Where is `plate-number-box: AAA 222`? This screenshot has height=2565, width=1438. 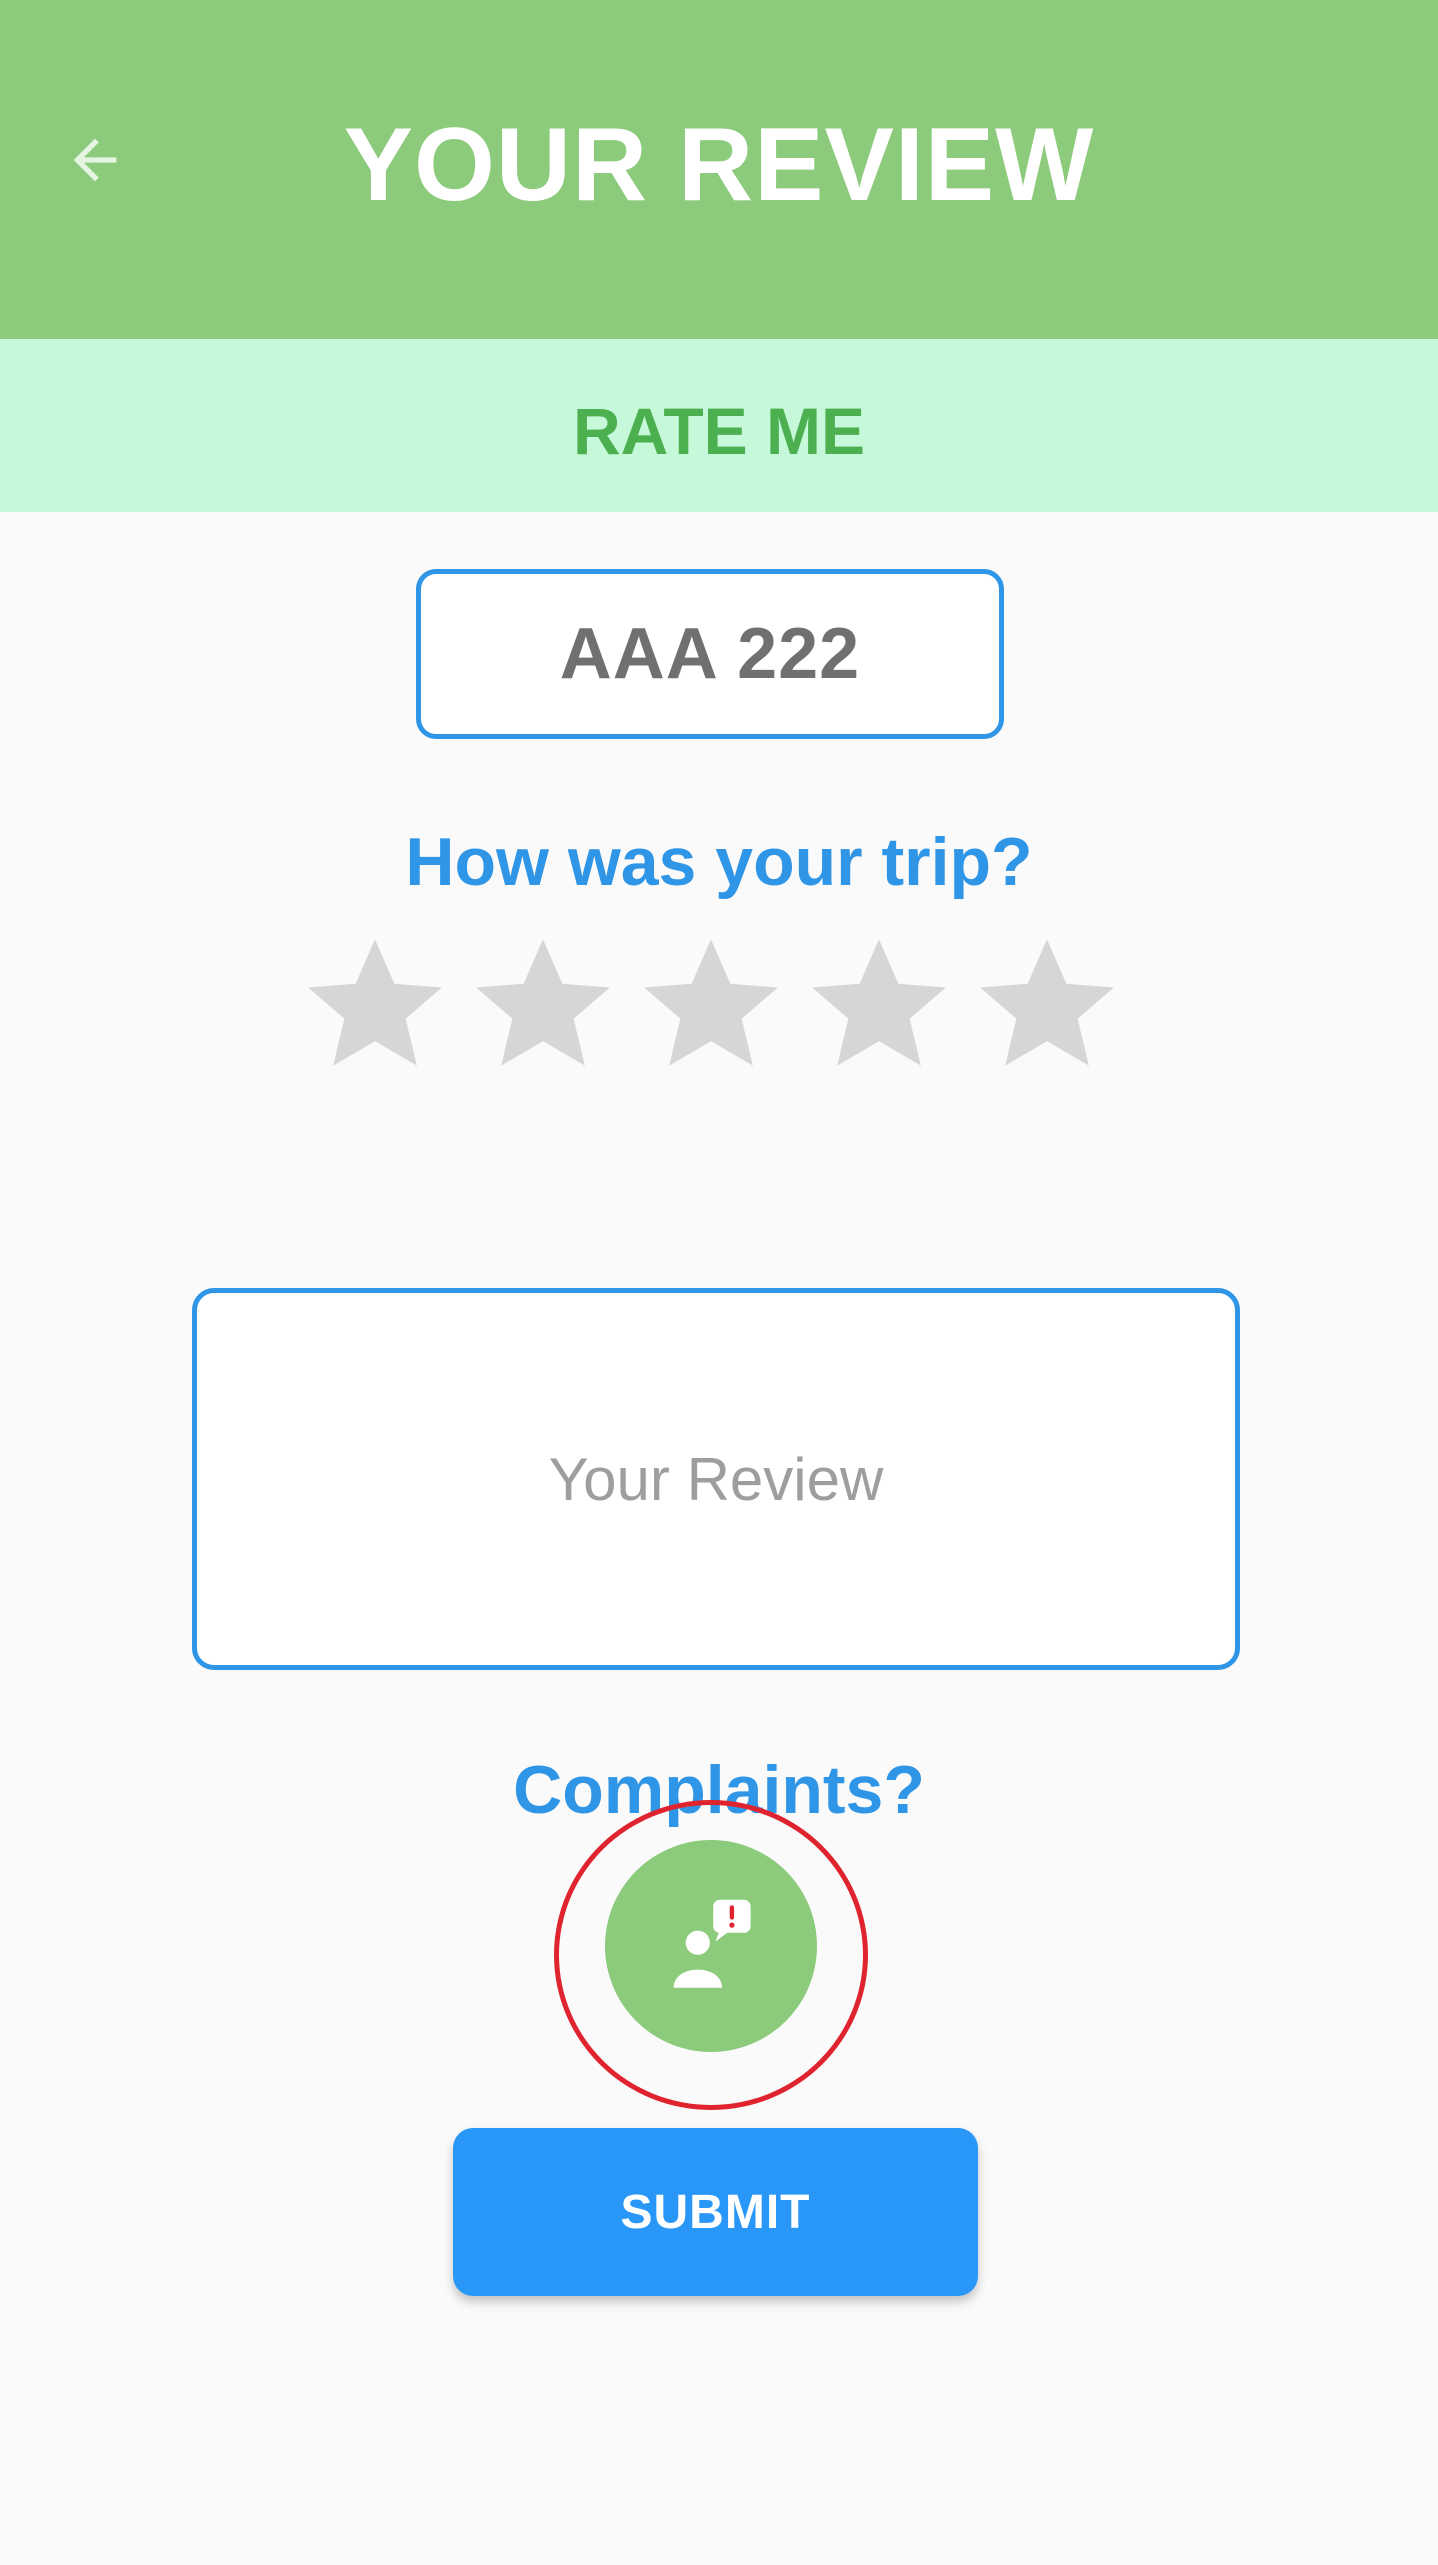 plate-number-box: AAA 222 is located at coordinates (710, 654).